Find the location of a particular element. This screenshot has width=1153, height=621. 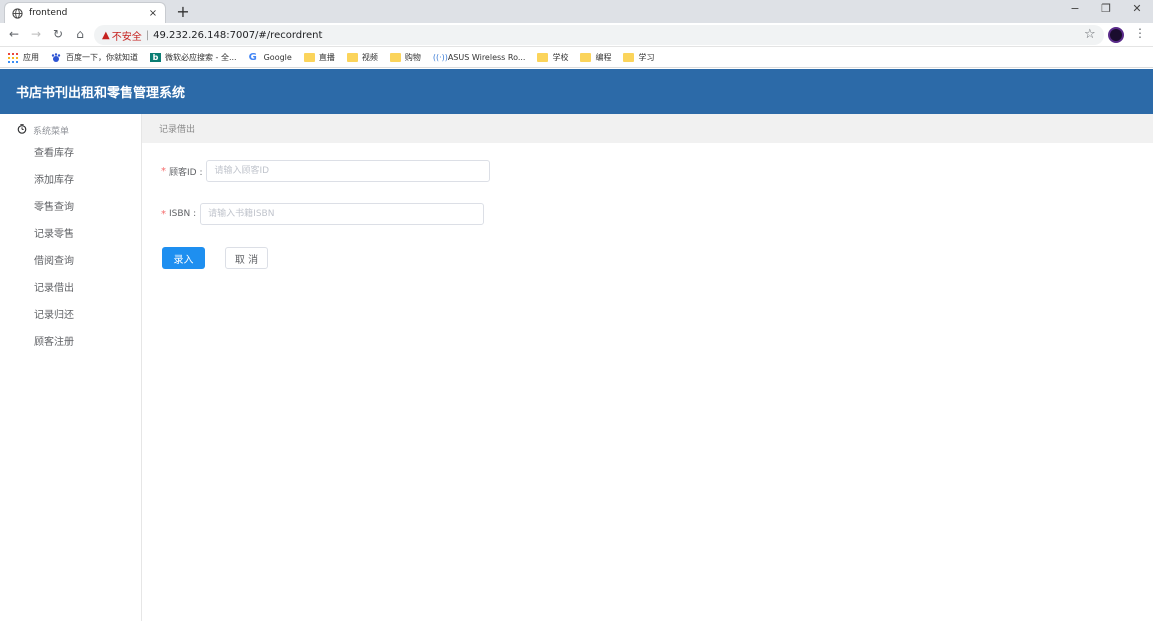

apps-grid-icon is located at coordinates (13, 57).